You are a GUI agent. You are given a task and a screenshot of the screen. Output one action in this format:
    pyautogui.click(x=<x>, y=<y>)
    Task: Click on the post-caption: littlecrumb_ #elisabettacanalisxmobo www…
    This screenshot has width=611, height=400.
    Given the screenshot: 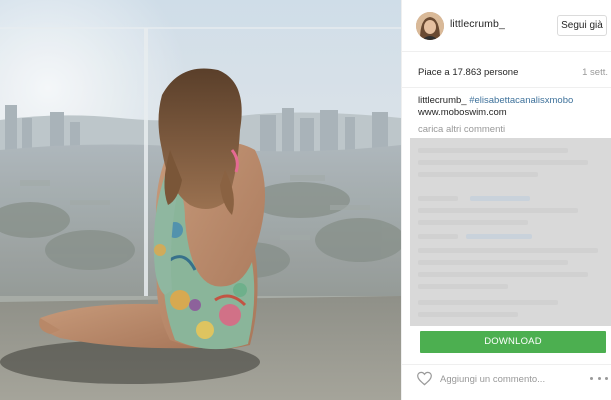 What is the action you would take?
    pyautogui.click(x=513, y=107)
    